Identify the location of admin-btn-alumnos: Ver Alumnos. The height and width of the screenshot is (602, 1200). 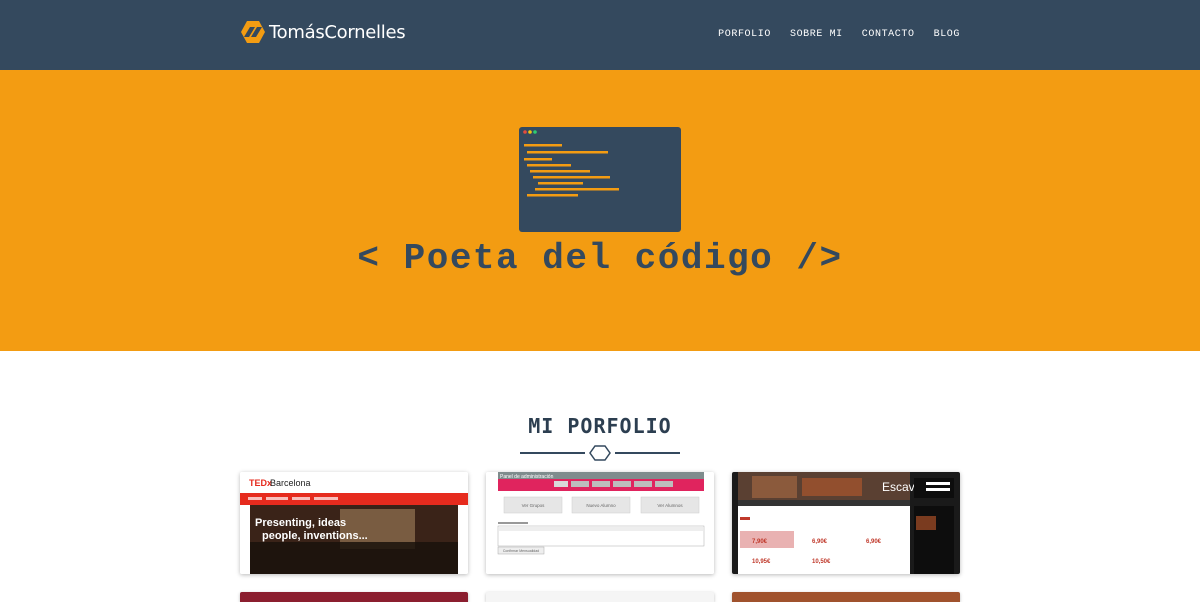
(670, 505).